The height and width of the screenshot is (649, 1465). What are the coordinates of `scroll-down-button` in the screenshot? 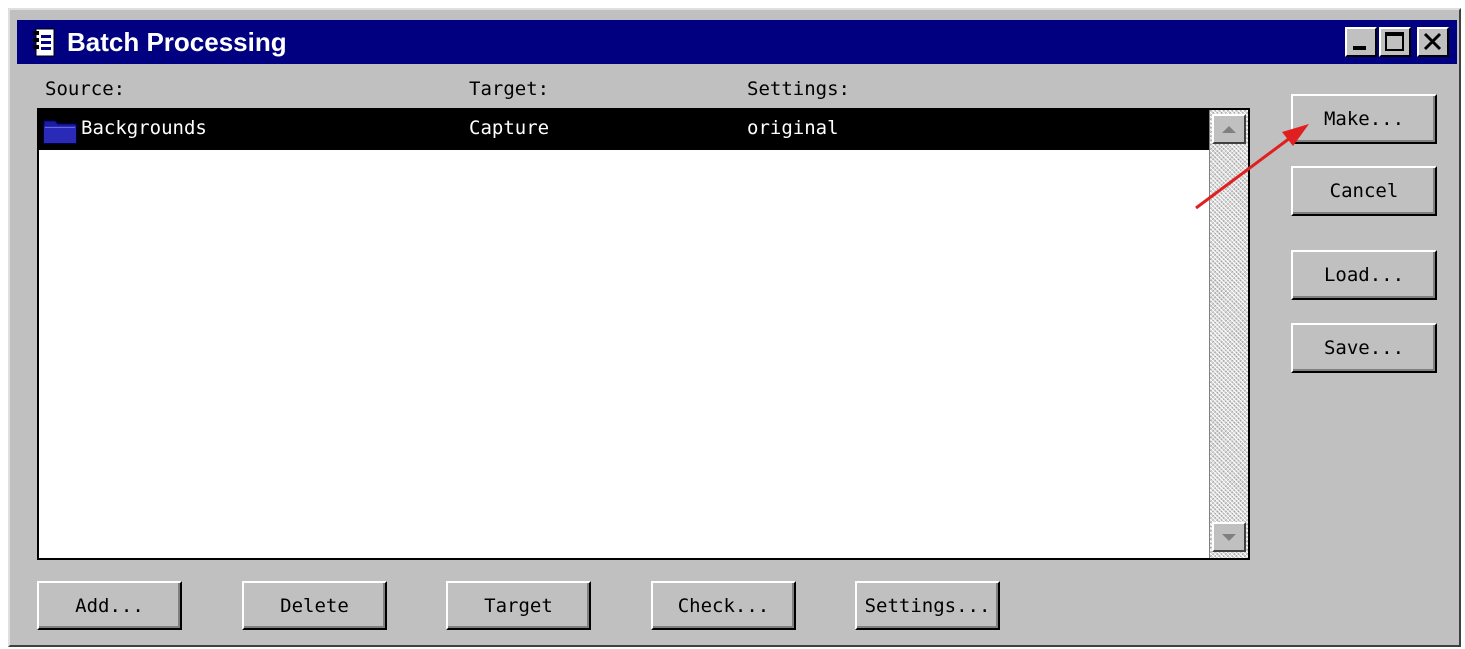 It's located at (1229, 537).